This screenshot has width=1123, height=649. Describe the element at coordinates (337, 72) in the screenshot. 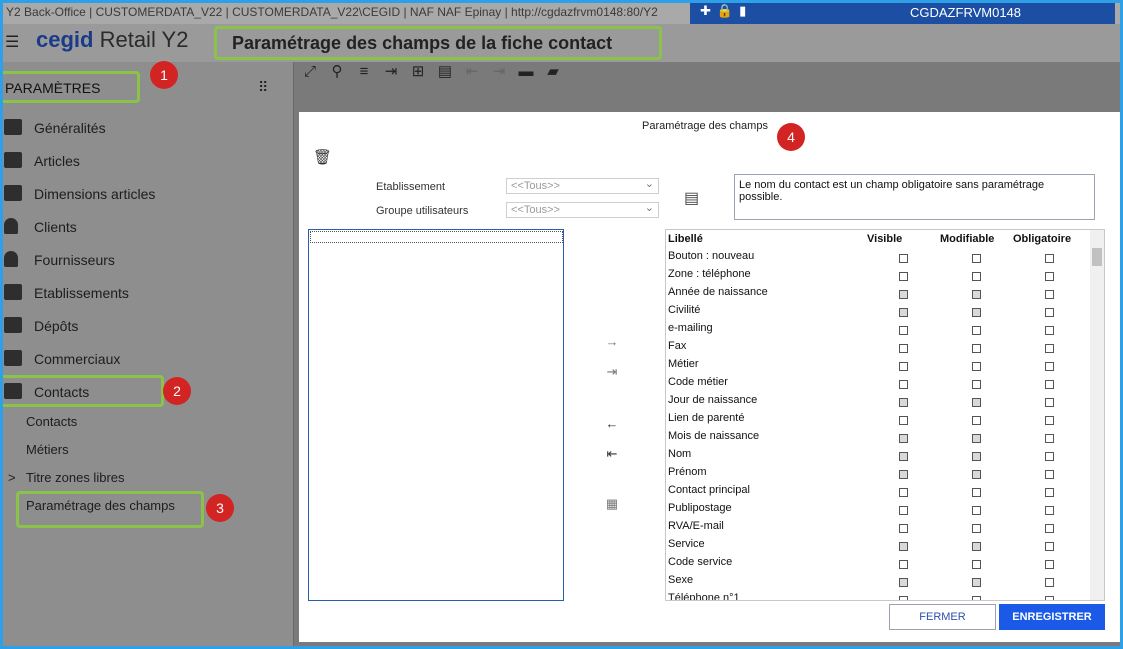

I see `binoculars-icon: ⚲` at that location.